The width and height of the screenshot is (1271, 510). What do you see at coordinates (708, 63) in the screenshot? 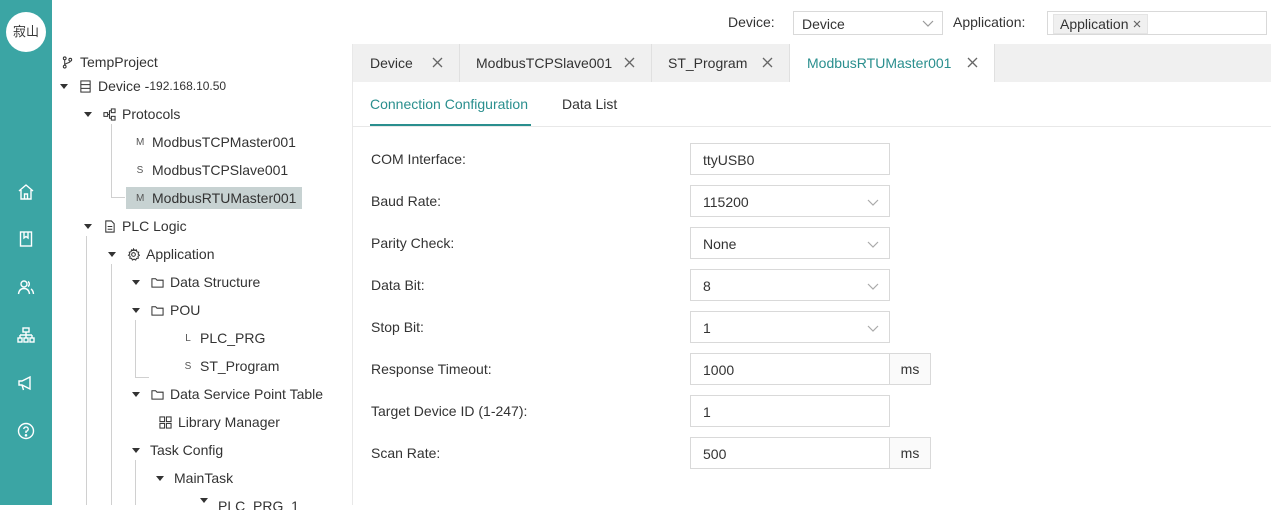
I see `tab-label: ST_Program` at bounding box center [708, 63].